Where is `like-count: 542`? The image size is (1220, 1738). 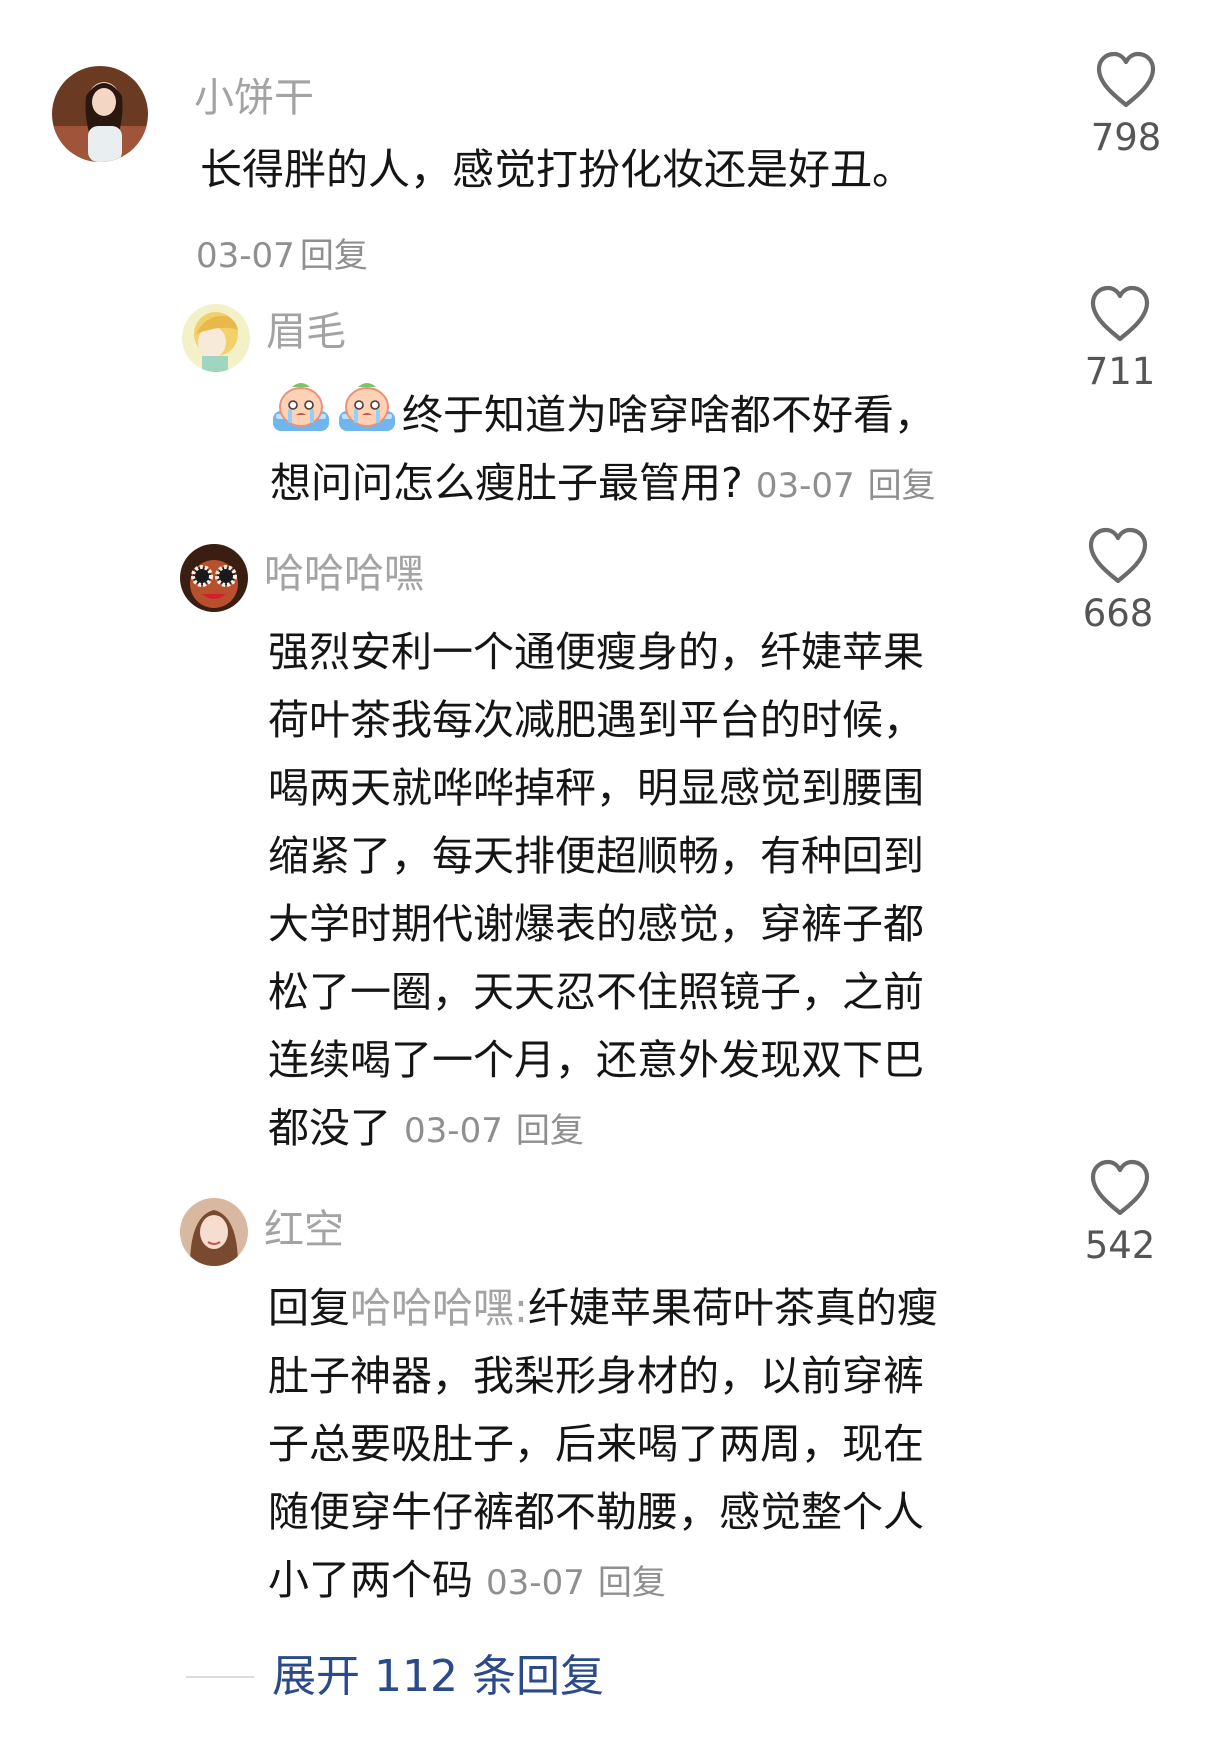 like-count: 542 is located at coordinates (1120, 1245).